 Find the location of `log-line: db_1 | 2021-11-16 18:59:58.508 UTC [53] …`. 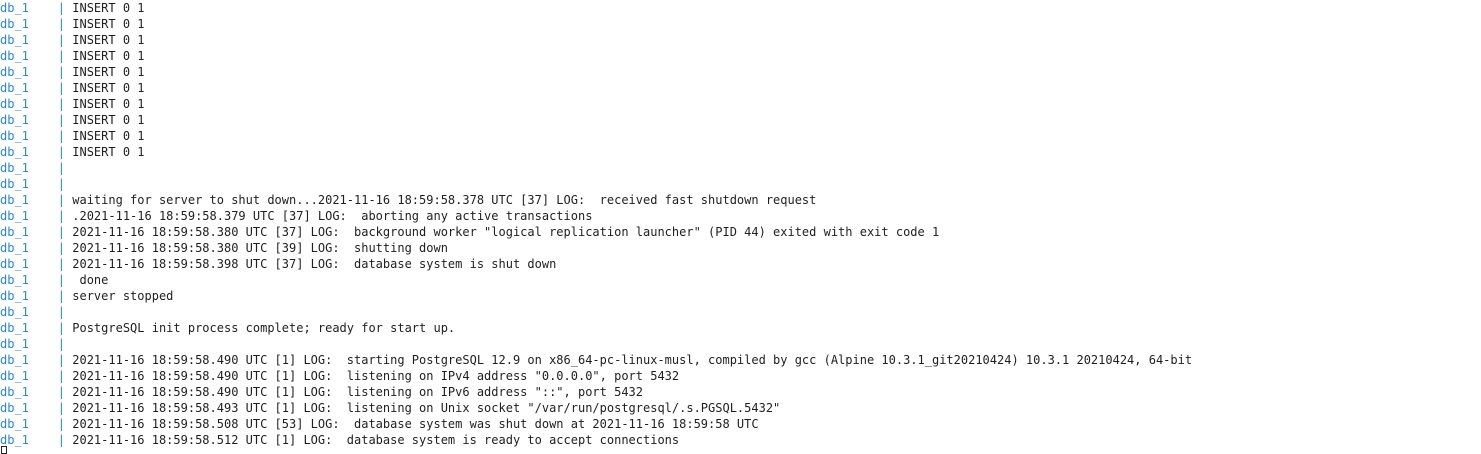

log-line: db_1 | 2021-11-16 18:59:58.508 UTC [53] … is located at coordinates (740, 424).